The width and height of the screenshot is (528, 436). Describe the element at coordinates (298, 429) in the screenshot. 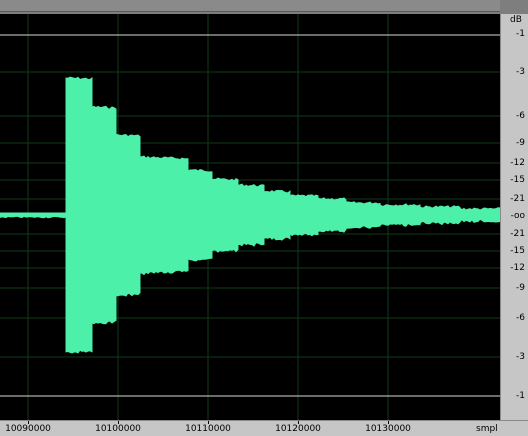

I see `time-tick-label: 10120000` at that location.